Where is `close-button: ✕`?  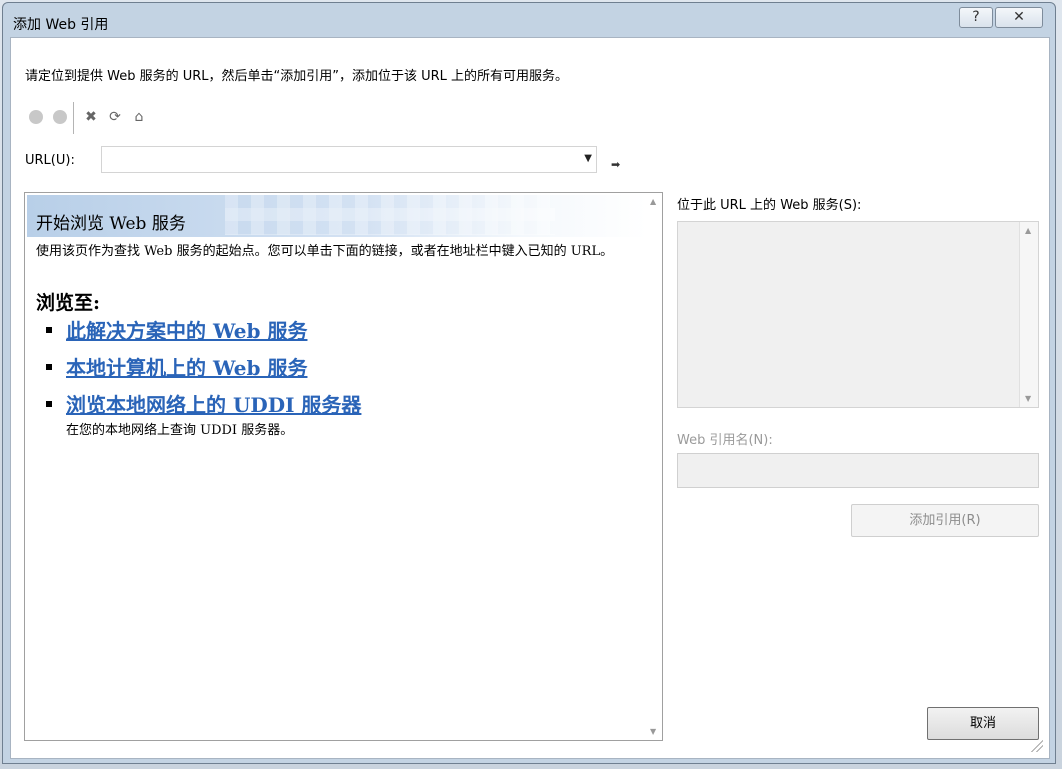
close-button: ✕ is located at coordinates (1019, 17).